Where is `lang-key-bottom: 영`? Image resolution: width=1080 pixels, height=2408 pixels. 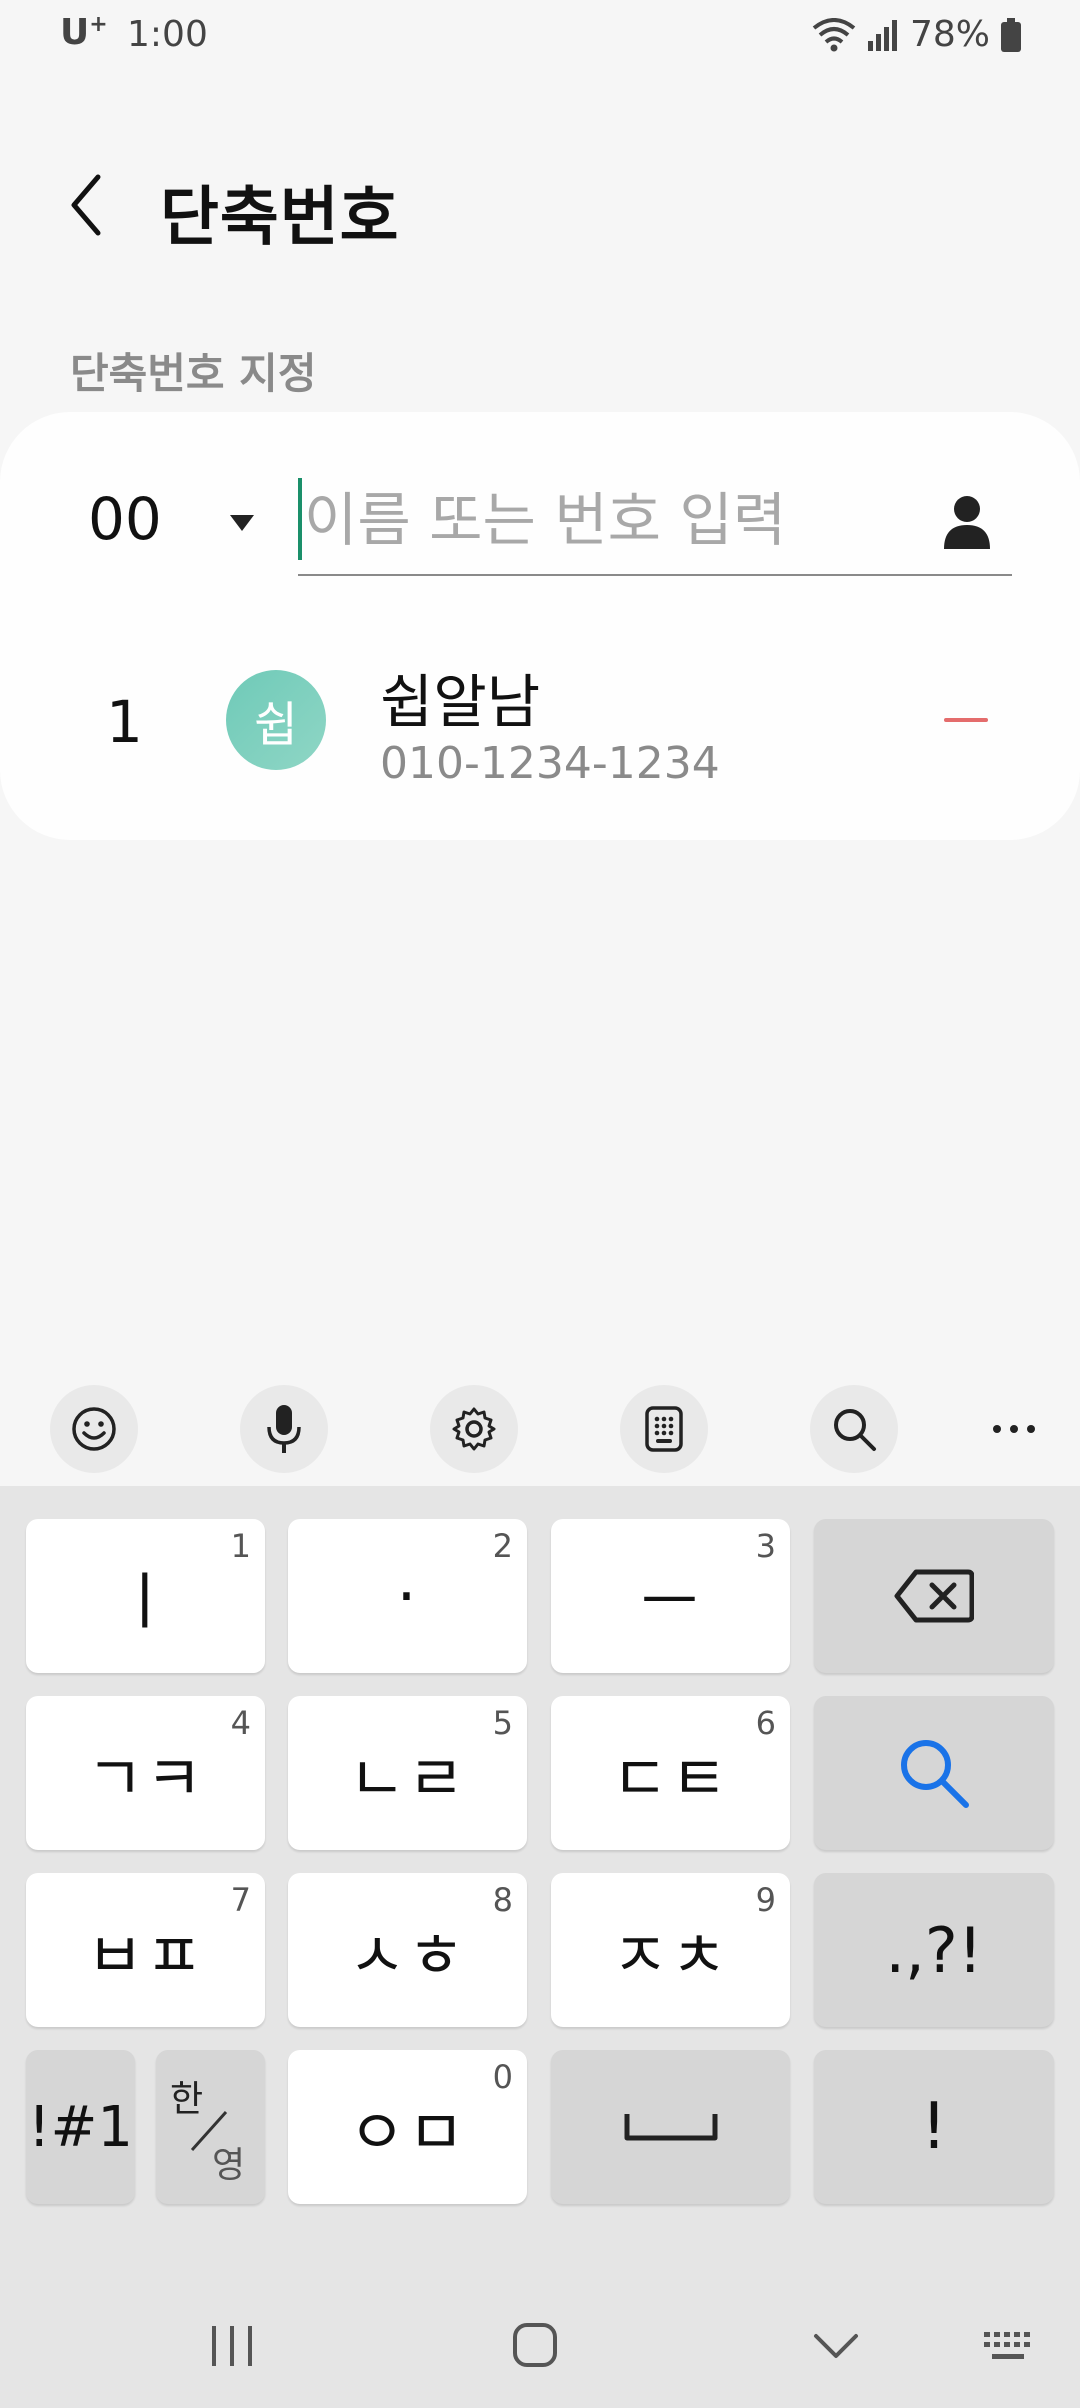
lang-key-bottom: 영 is located at coordinates (229, 2165).